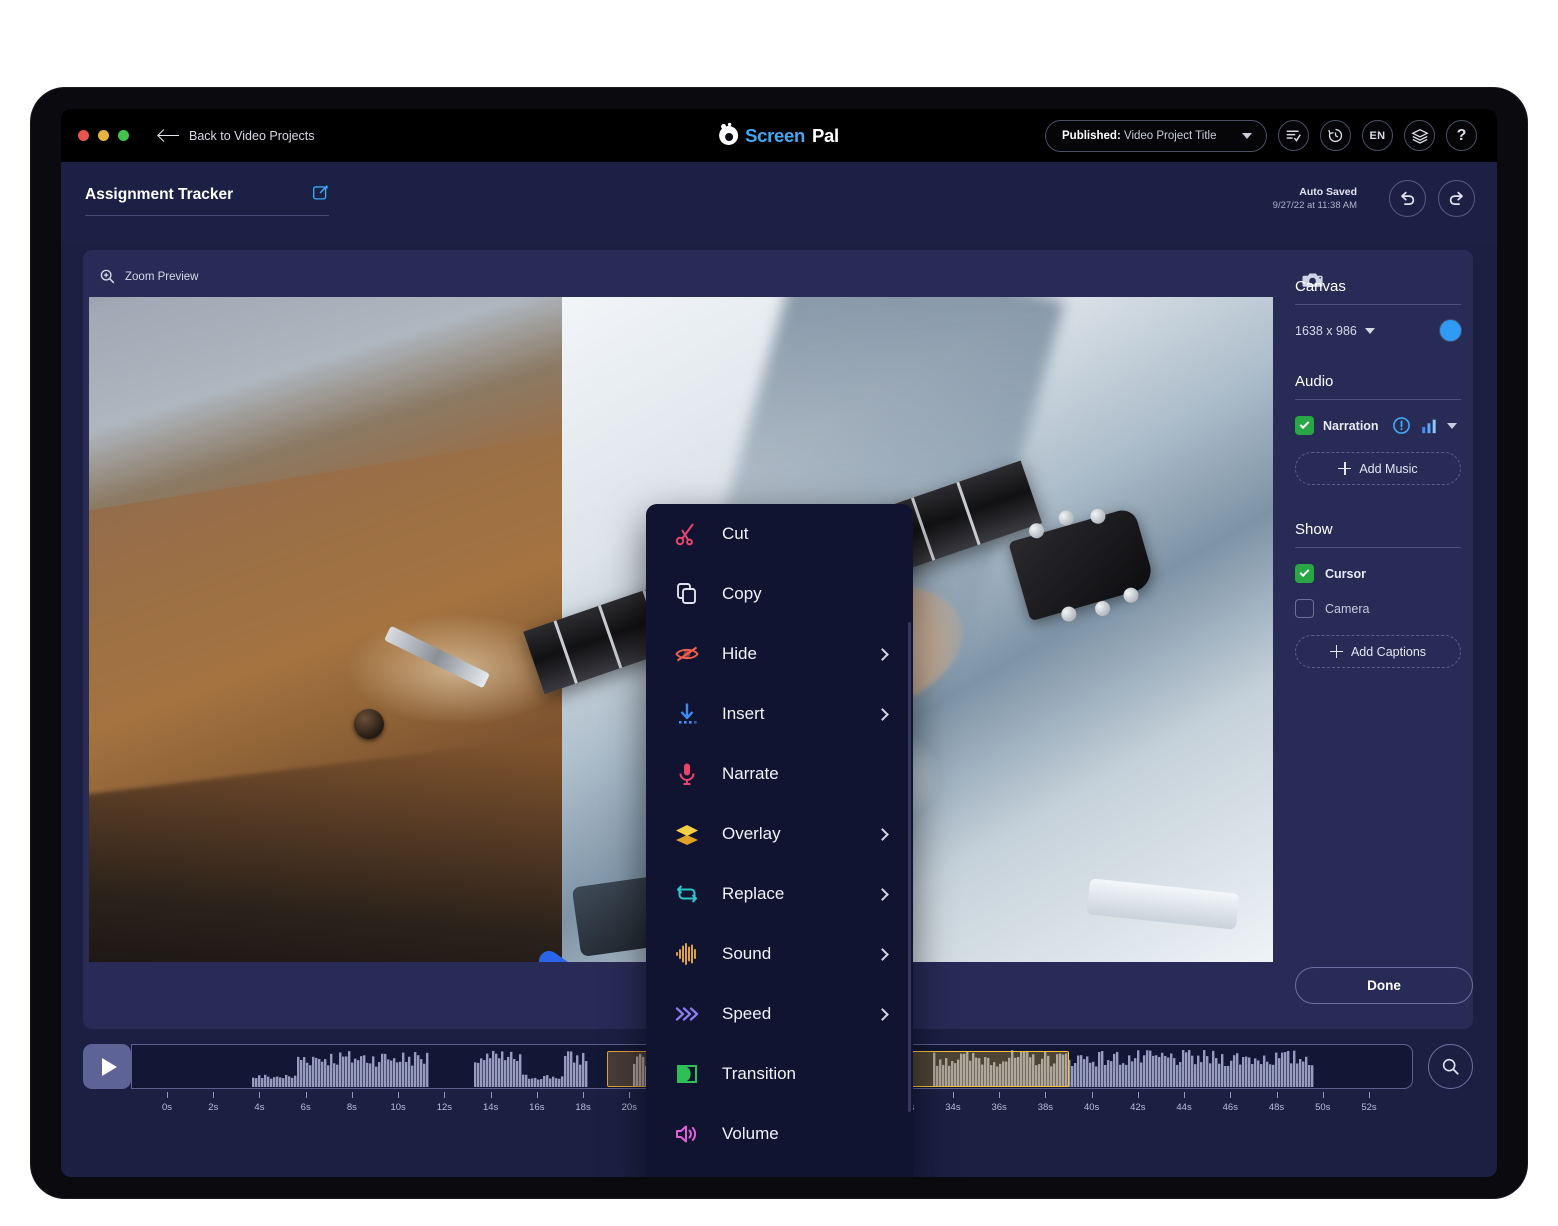 The image size is (1558, 1226). Describe the element at coordinates (1378, 330) in the screenshot. I see `canvas-settings-row: 1638 x 986` at that location.